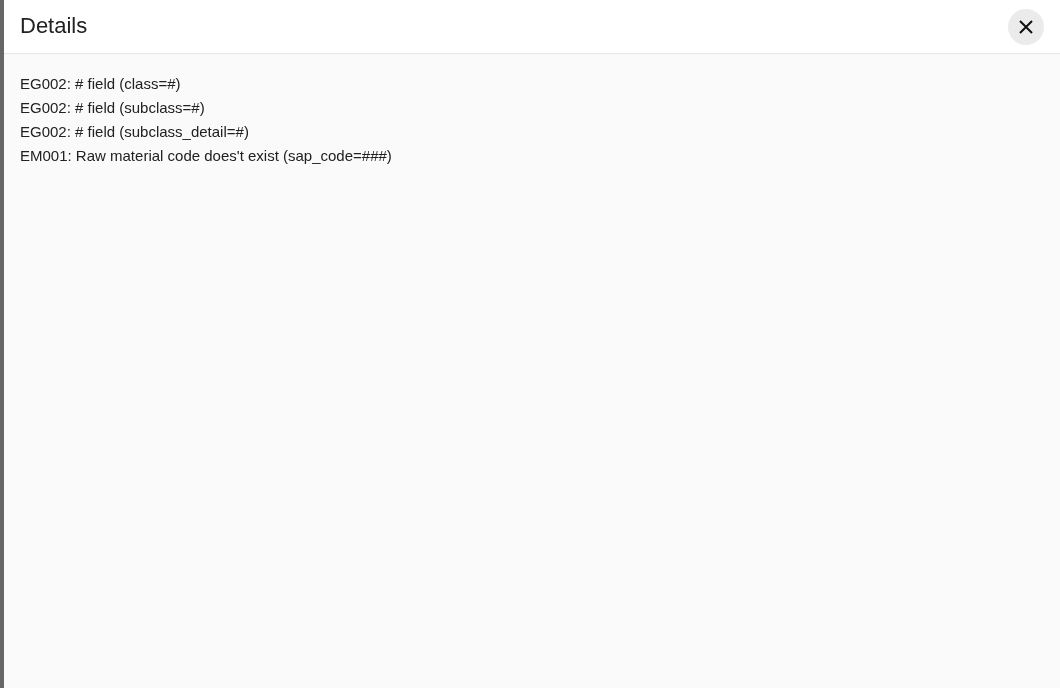 The image size is (1060, 688). I want to click on close-button, so click(1026, 26).